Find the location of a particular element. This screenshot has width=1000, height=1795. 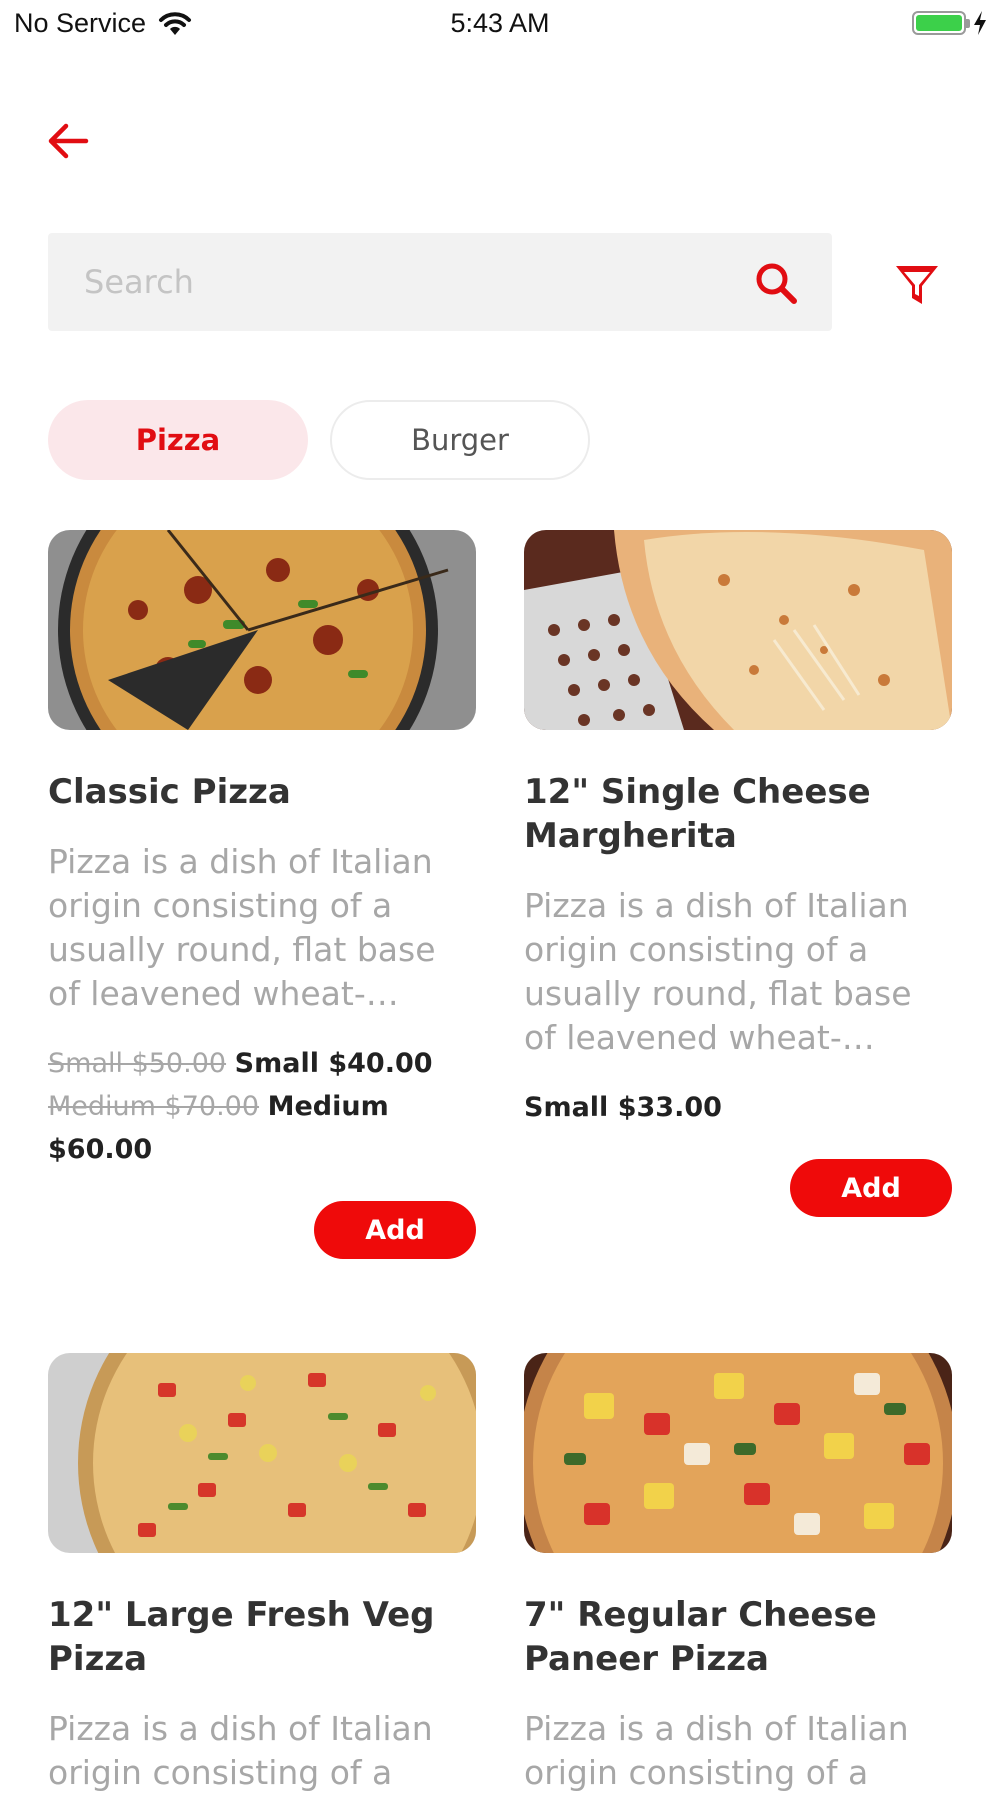

filter-icon is located at coordinates (917, 285).